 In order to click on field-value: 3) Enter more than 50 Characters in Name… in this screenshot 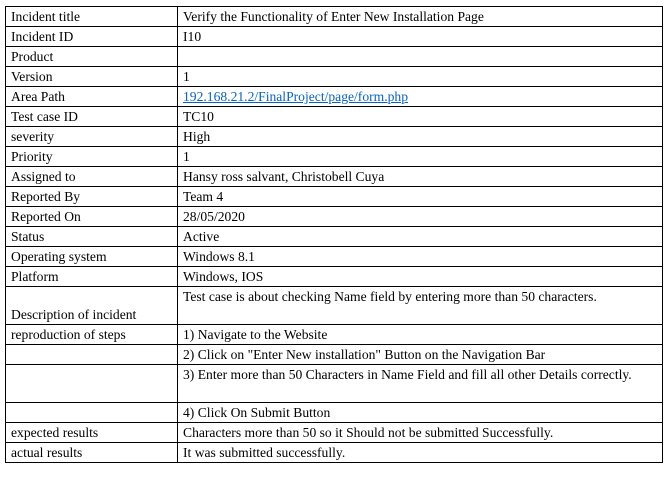, I will do `click(420, 383)`.